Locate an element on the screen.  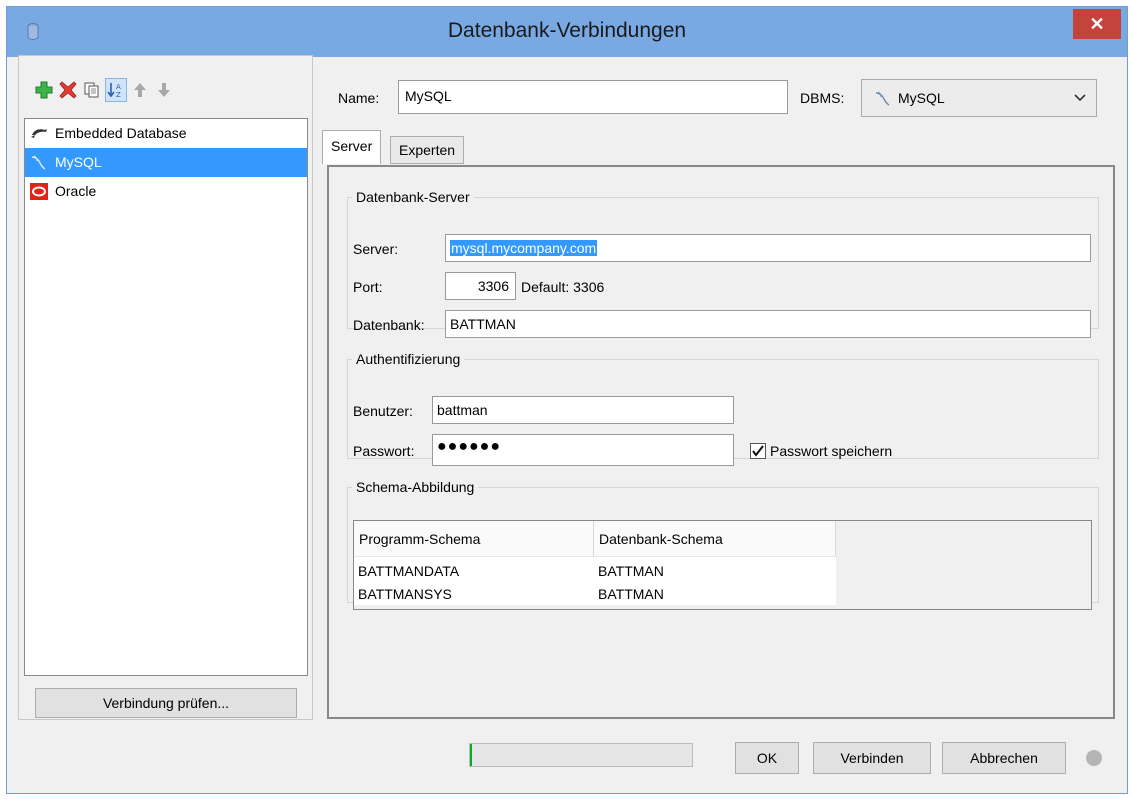
list-item-label: Oracle is located at coordinates (76, 191).